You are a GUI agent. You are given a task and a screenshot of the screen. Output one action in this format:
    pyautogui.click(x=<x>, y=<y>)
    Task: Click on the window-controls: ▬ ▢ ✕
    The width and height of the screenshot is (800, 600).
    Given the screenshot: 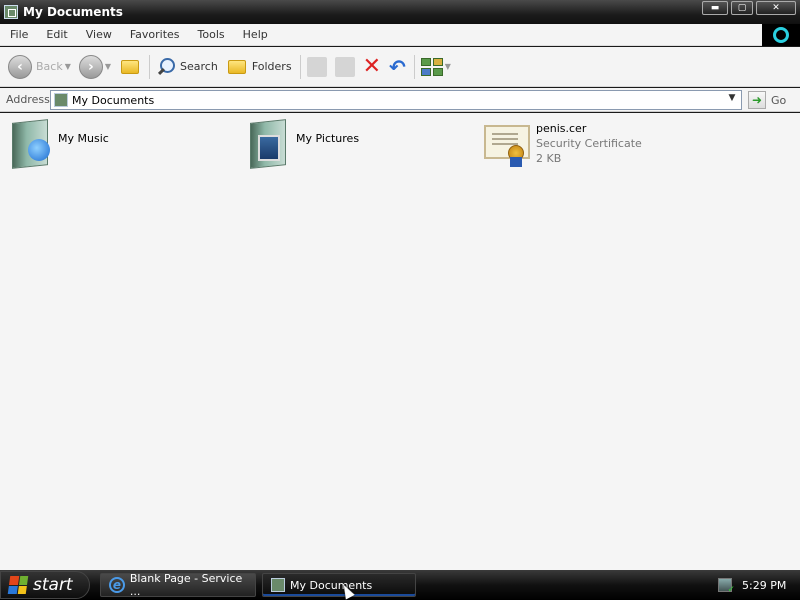 What is the action you would take?
    pyautogui.click(x=749, y=8)
    